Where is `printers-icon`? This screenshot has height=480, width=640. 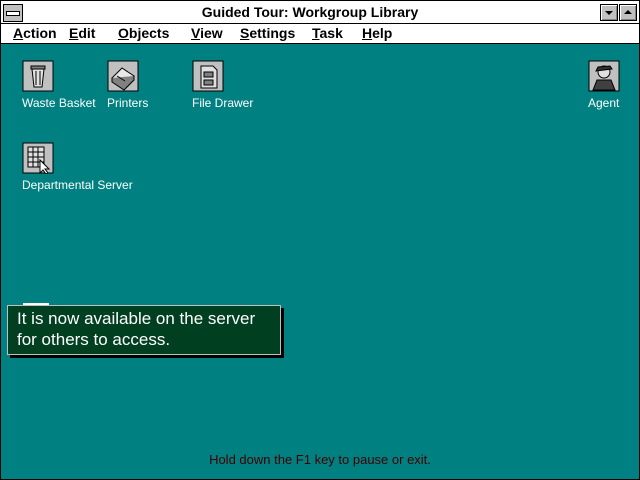 printers-icon is located at coordinates (123, 76).